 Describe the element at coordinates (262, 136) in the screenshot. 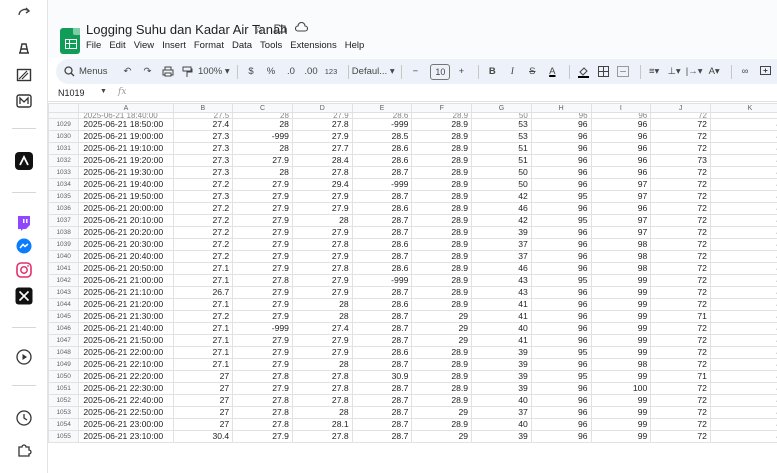

I see `table-cell: -999` at that location.